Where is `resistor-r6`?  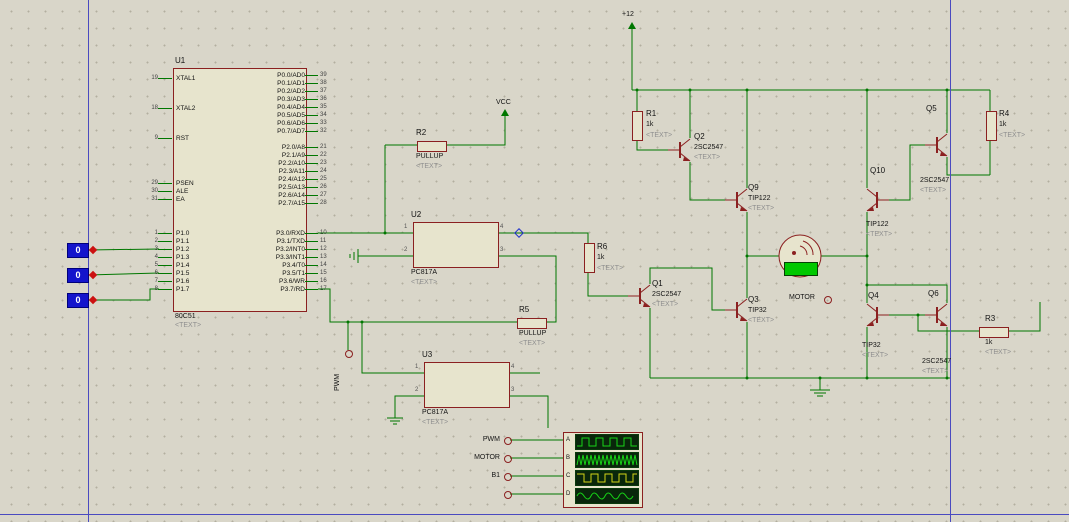
resistor-r6 is located at coordinates (589, 258).